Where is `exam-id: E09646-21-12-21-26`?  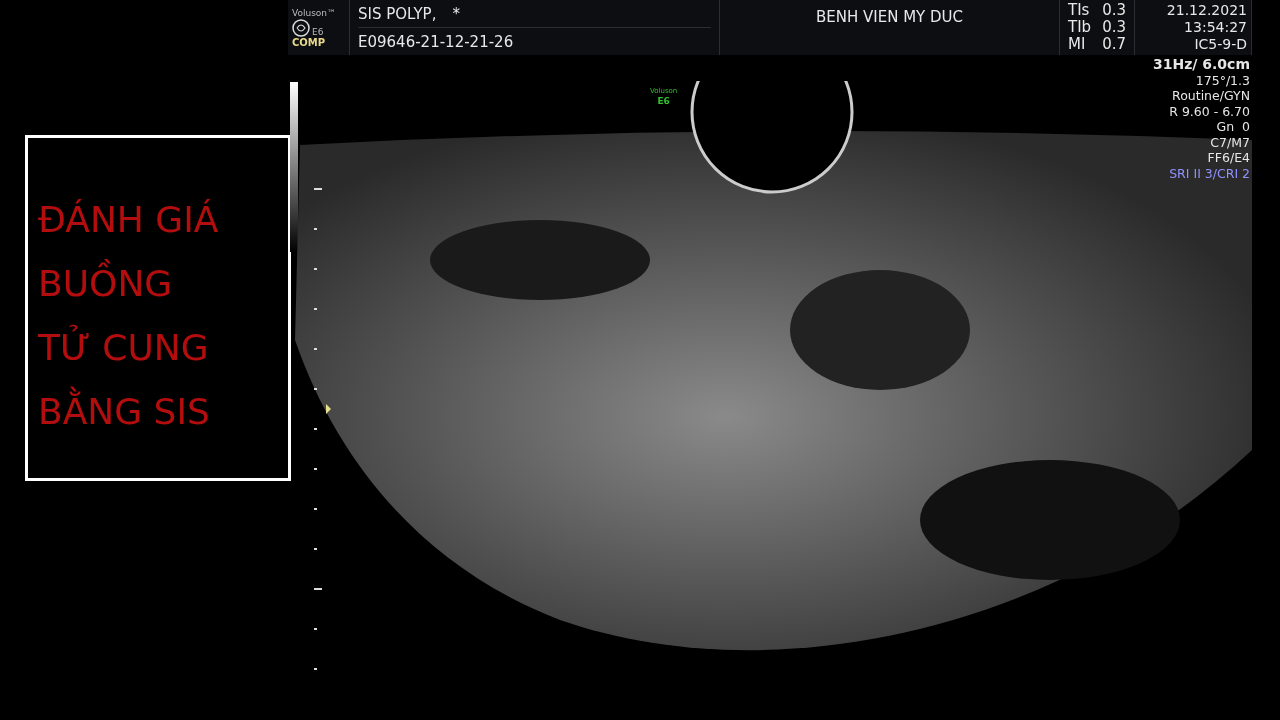
exam-id: E09646-21-12-21-26 is located at coordinates (436, 41).